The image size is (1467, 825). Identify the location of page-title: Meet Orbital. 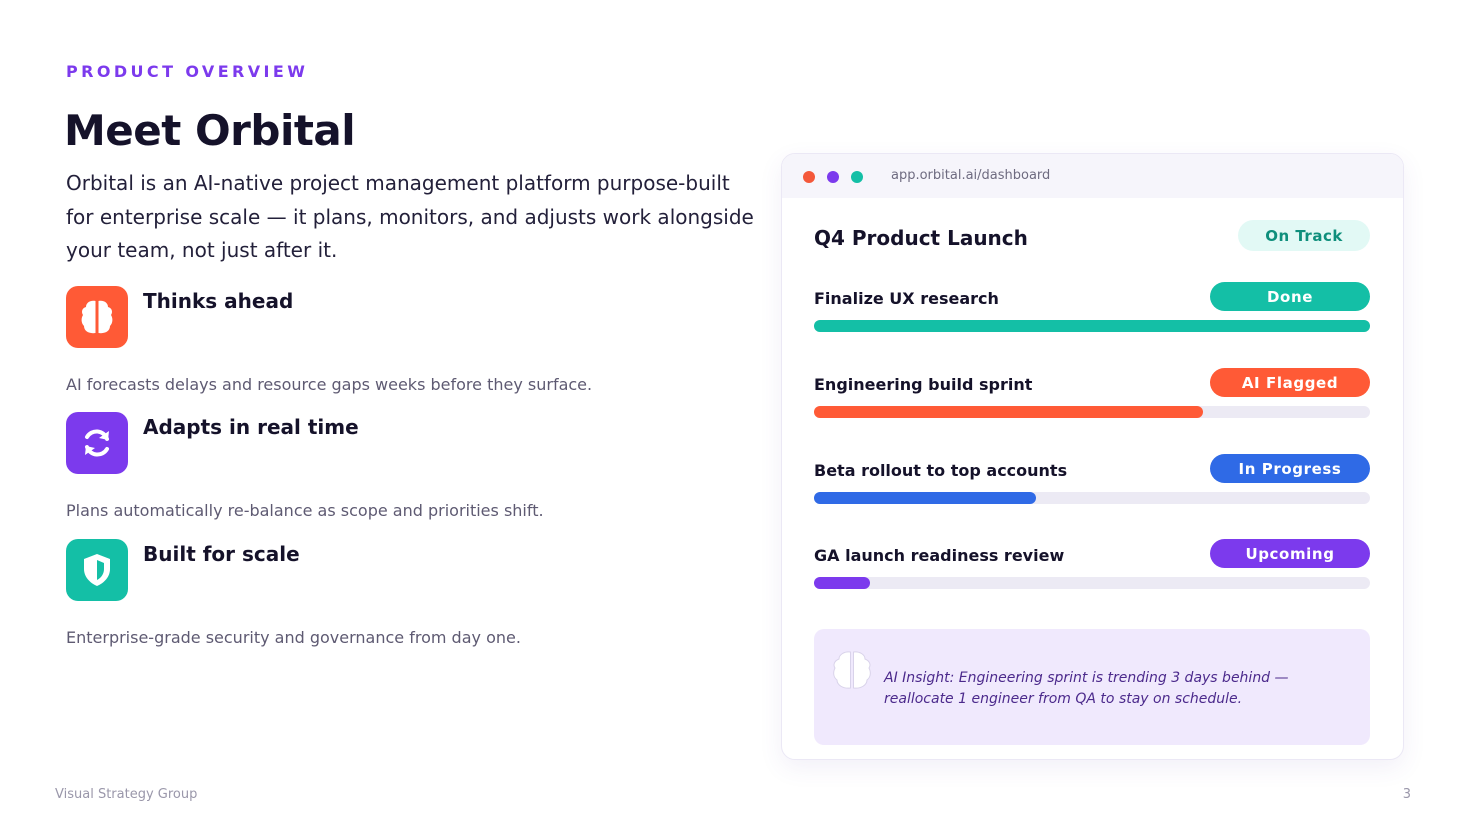
(210, 130).